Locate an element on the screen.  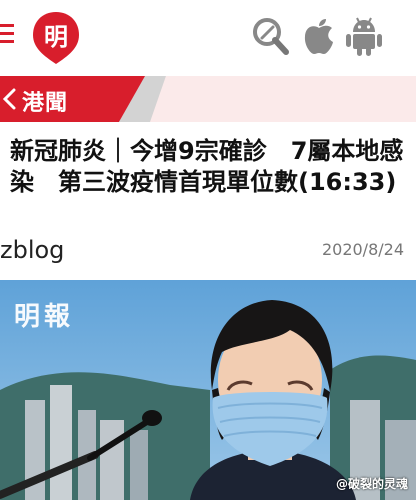
section-bar-strip is located at coordinates (283, 99).